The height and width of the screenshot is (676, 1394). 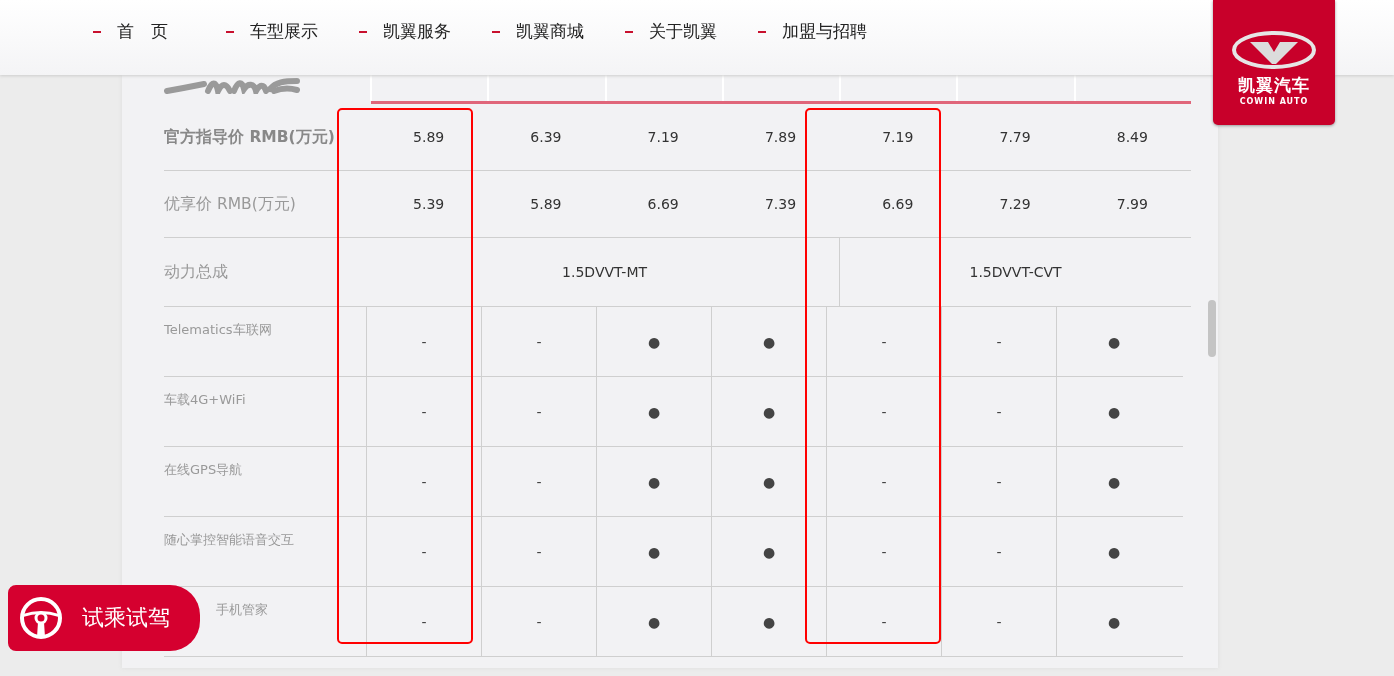 I want to click on powertrain-cell: 1.5DVVT-CVT, so click(x=1015, y=272).